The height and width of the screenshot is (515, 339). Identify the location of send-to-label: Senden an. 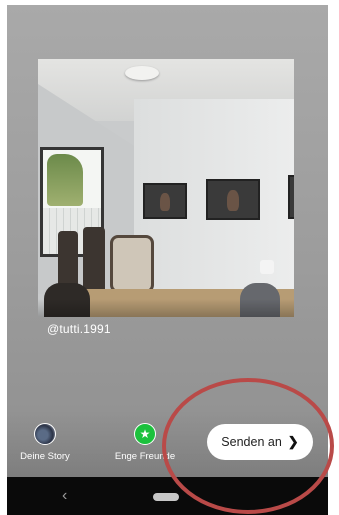
(251, 442).